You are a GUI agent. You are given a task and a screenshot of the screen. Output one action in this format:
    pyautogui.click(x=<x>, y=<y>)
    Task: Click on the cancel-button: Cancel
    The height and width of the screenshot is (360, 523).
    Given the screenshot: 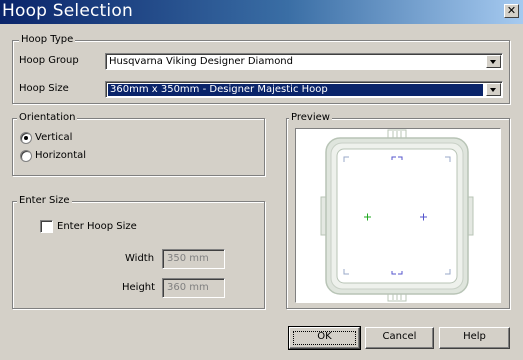 What is the action you would take?
    pyautogui.click(x=399, y=338)
    